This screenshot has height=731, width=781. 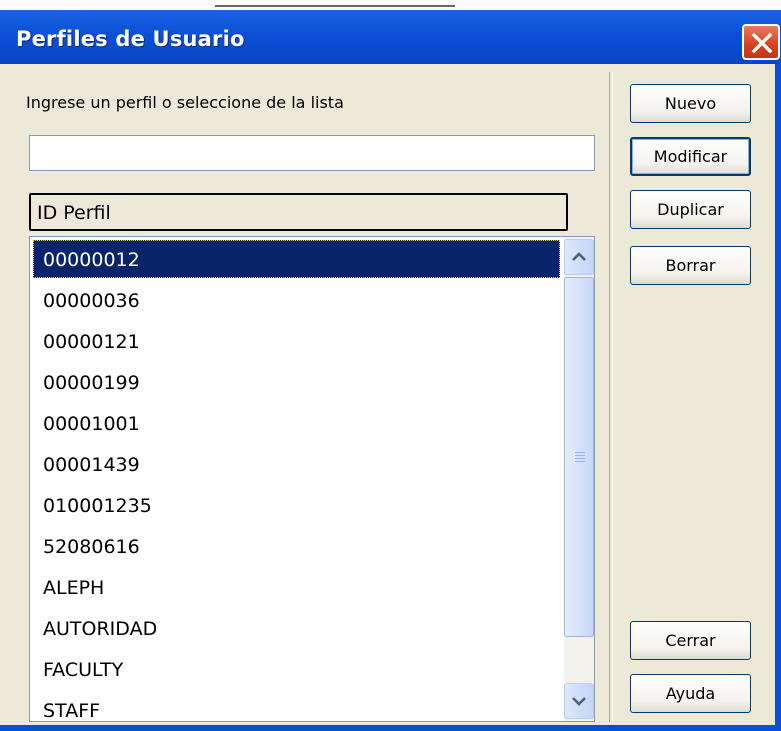 I want to click on cerrar-button: Cerrar, so click(x=690, y=640).